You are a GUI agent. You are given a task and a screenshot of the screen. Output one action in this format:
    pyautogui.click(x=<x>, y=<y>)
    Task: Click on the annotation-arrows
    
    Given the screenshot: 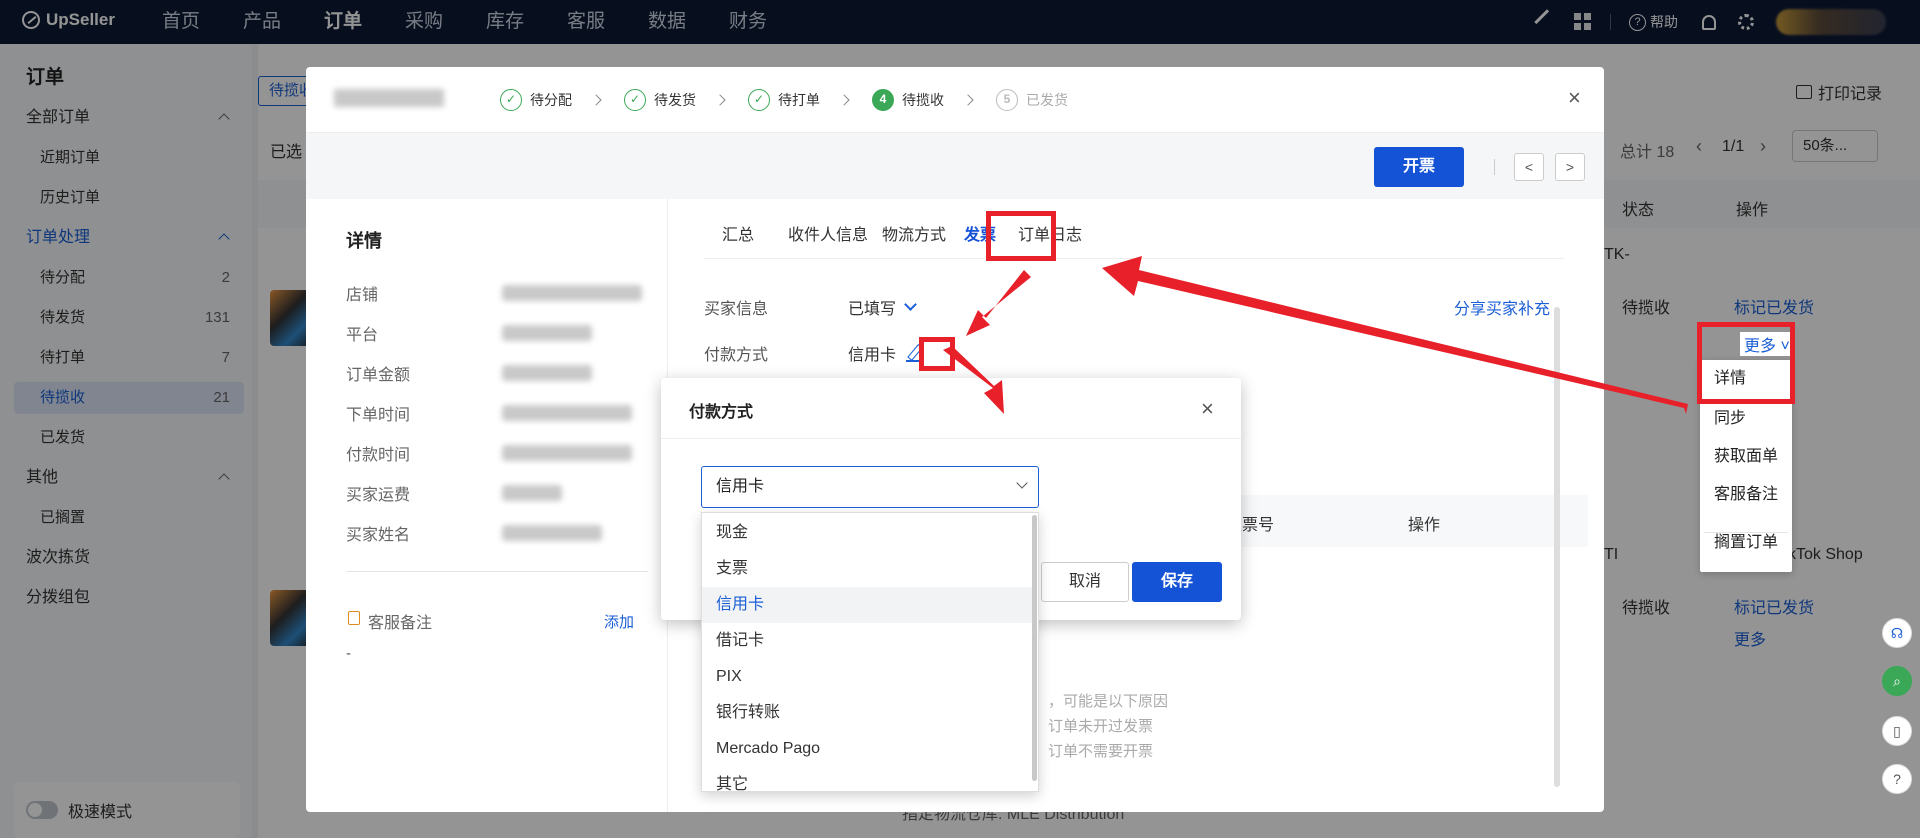 What is the action you would take?
    pyautogui.click(x=1315, y=335)
    